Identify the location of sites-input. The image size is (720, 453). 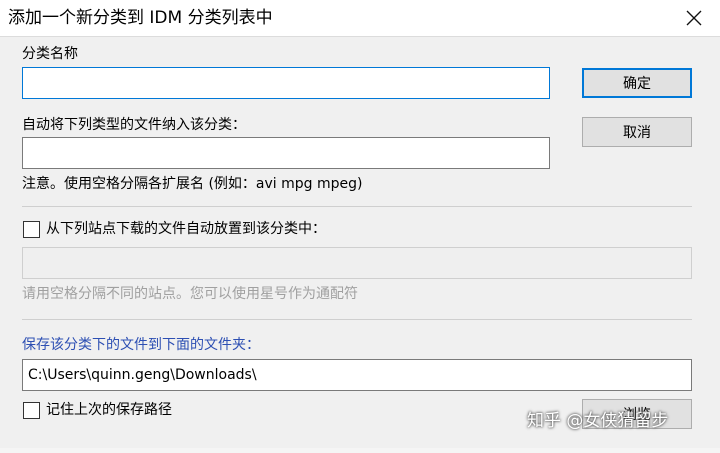
(357, 263).